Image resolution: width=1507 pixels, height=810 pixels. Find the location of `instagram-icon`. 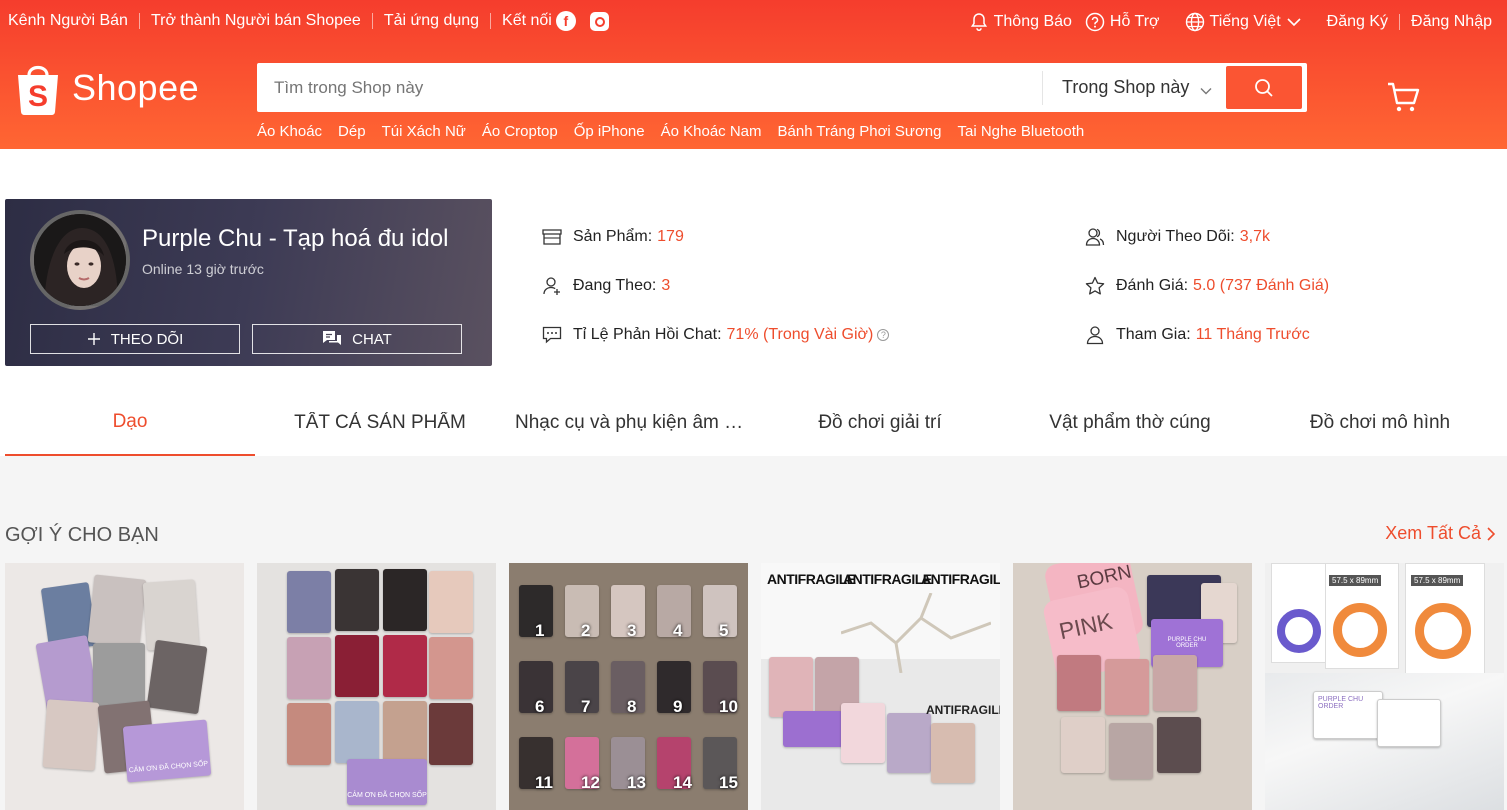

instagram-icon is located at coordinates (599, 21).